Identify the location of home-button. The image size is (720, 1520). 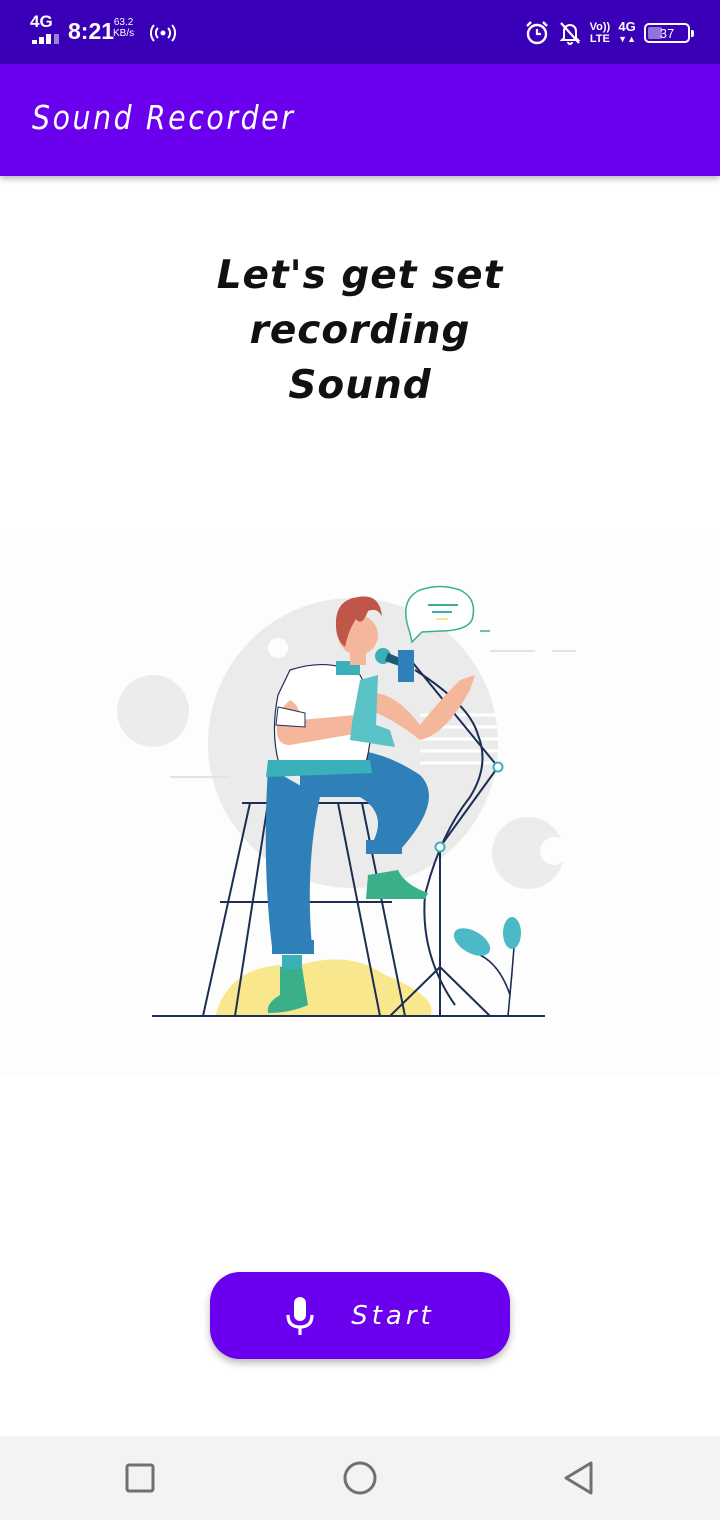
(360, 1478).